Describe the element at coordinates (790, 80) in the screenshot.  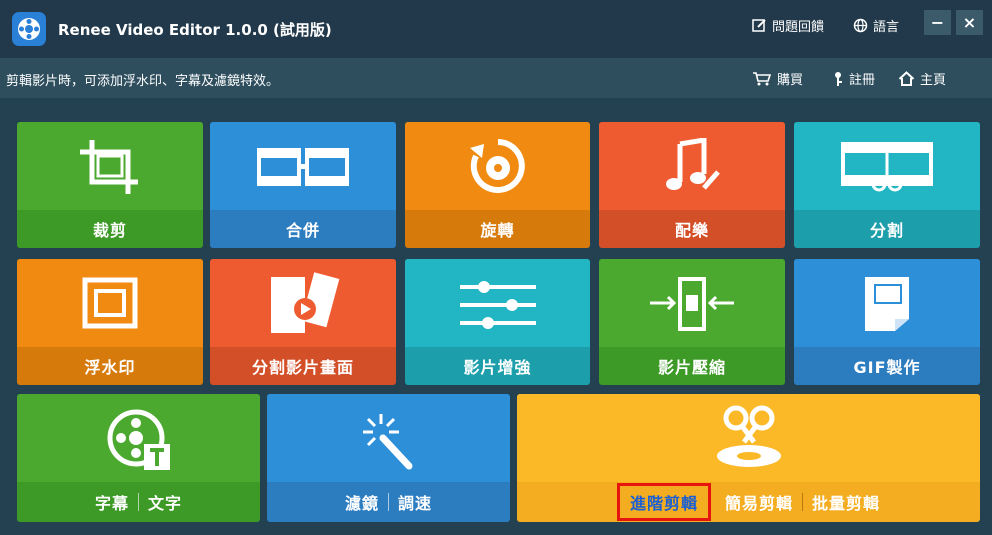
I see `buy-label: 購買` at that location.